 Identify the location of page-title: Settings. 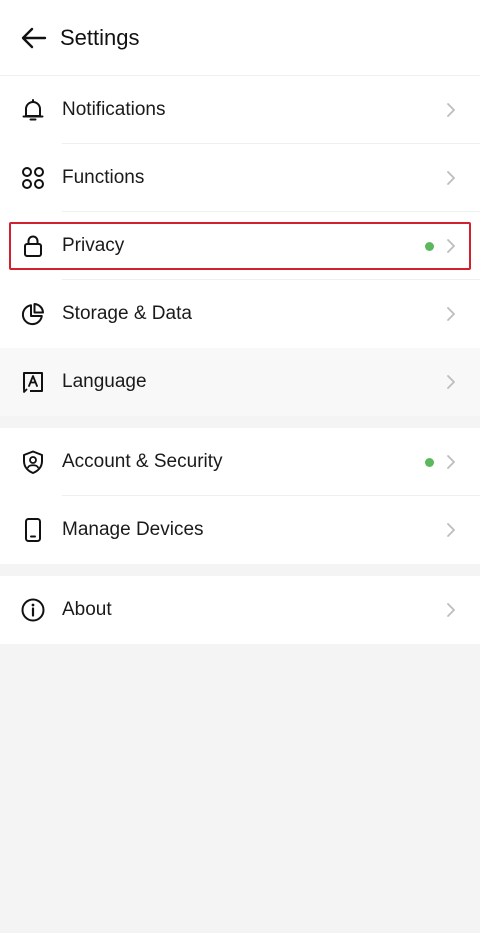
(100, 37).